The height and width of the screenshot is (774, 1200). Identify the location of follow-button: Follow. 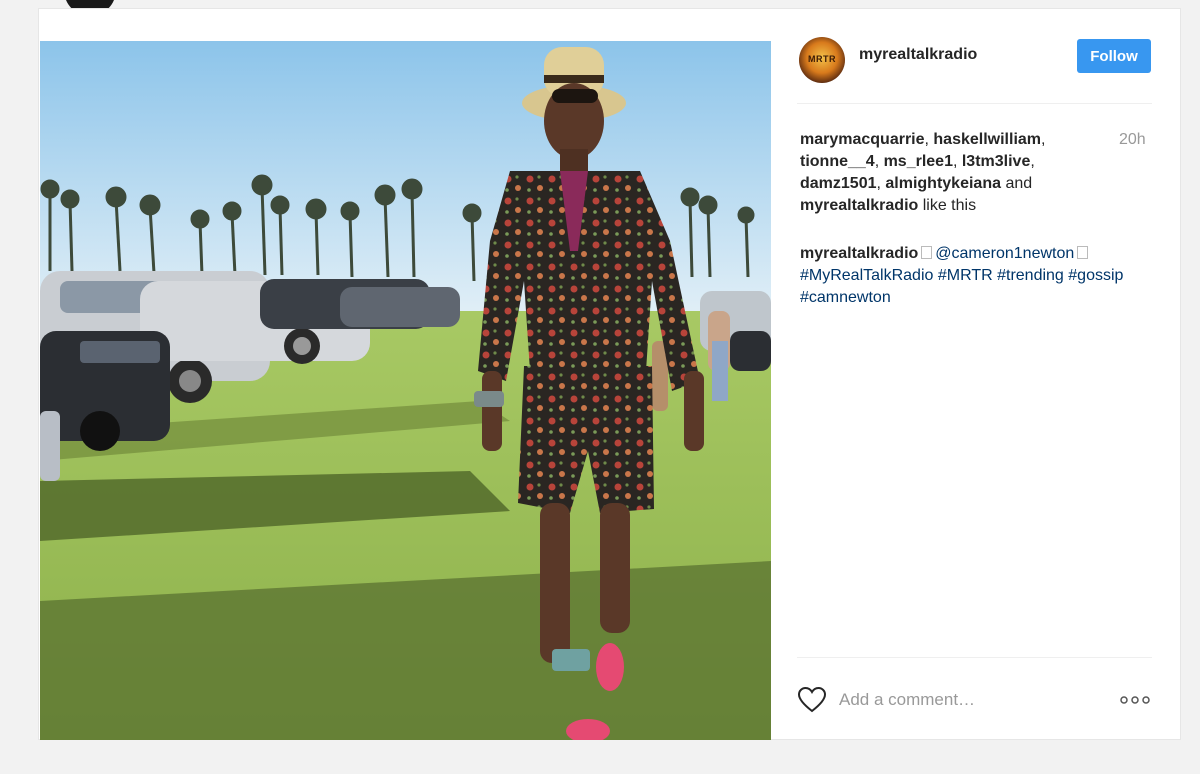
(1114, 56).